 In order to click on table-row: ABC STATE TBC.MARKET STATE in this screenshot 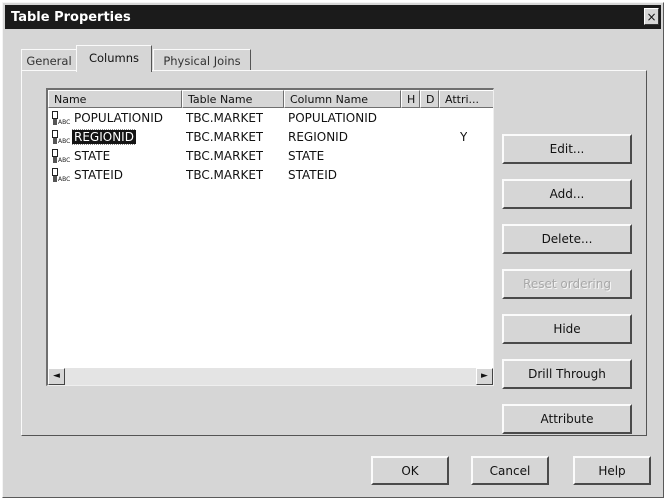, I will do `click(270, 156)`.